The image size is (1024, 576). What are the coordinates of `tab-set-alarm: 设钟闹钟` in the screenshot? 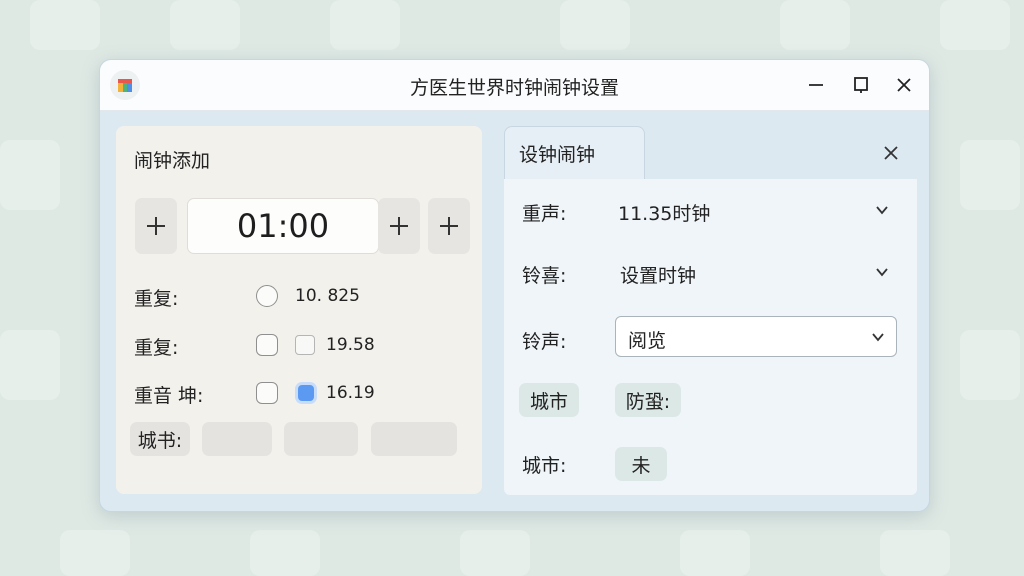 It's located at (574, 153).